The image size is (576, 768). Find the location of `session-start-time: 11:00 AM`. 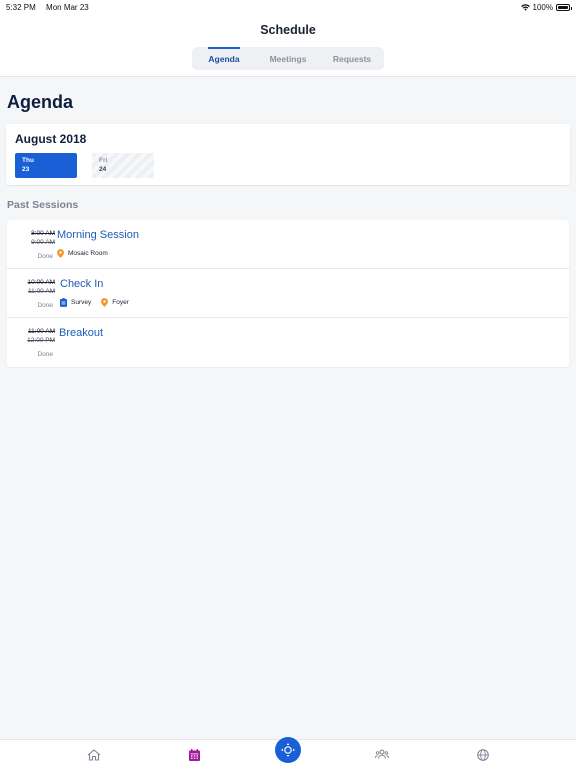

session-start-time: 11:00 AM is located at coordinates (41, 331).